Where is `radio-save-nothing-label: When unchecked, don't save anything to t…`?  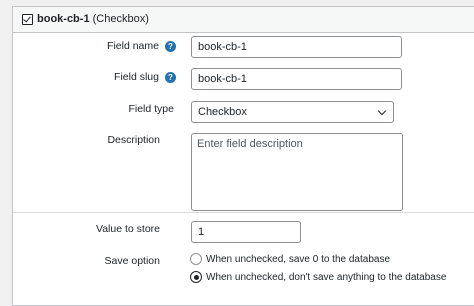 radio-save-nothing-label: When unchecked, don't save anything to t… is located at coordinates (326, 277).